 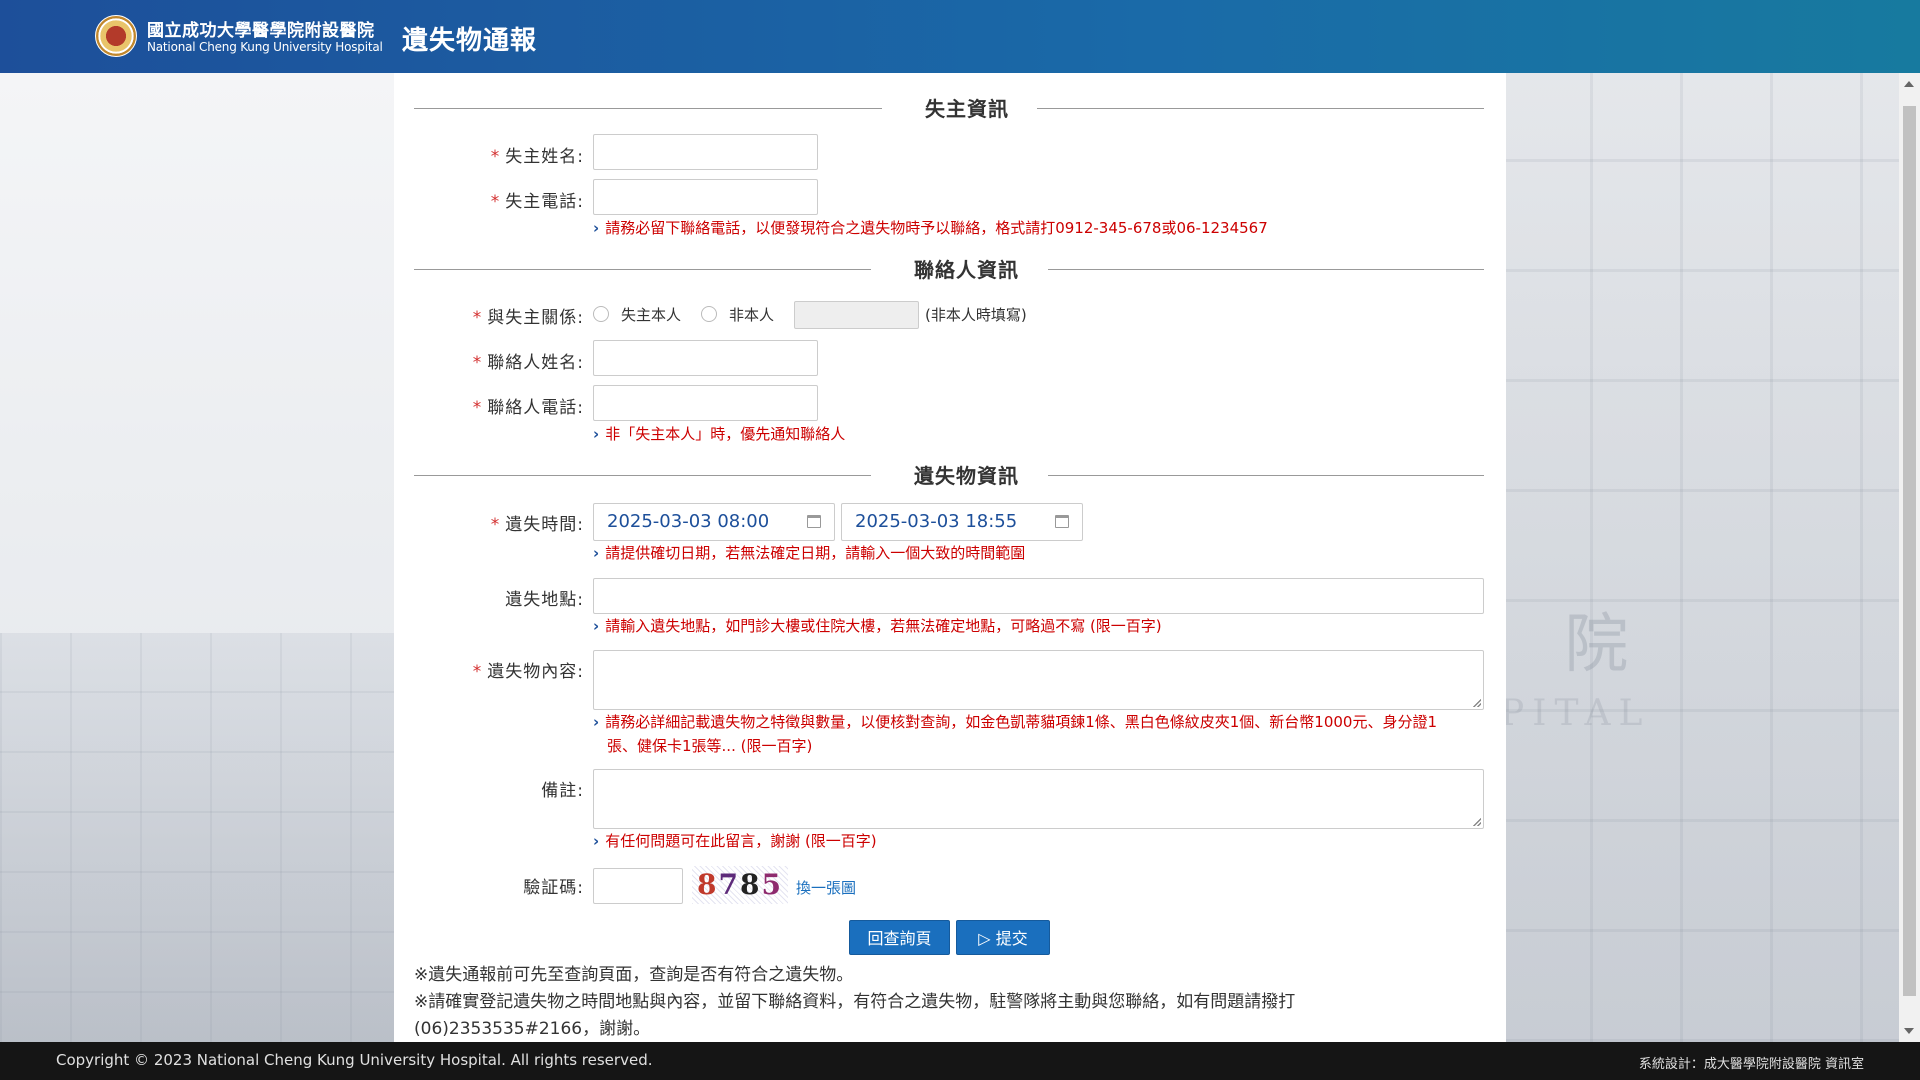 I want to click on lost-time-label-text: 遺失時間:, so click(x=544, y=525).